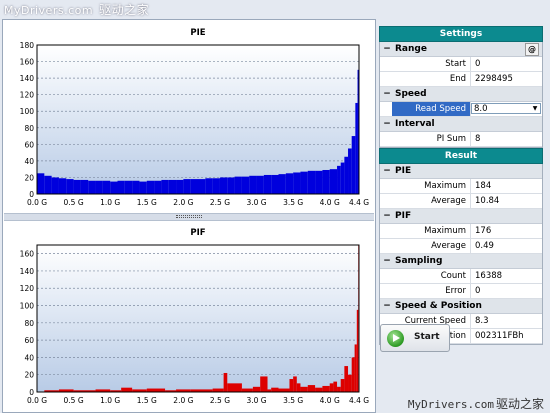 The image size is (550, 413). Describe the element at coordinates (487, 201) in the screenshot. I see `pie-avg-value: 10.84` at that location.